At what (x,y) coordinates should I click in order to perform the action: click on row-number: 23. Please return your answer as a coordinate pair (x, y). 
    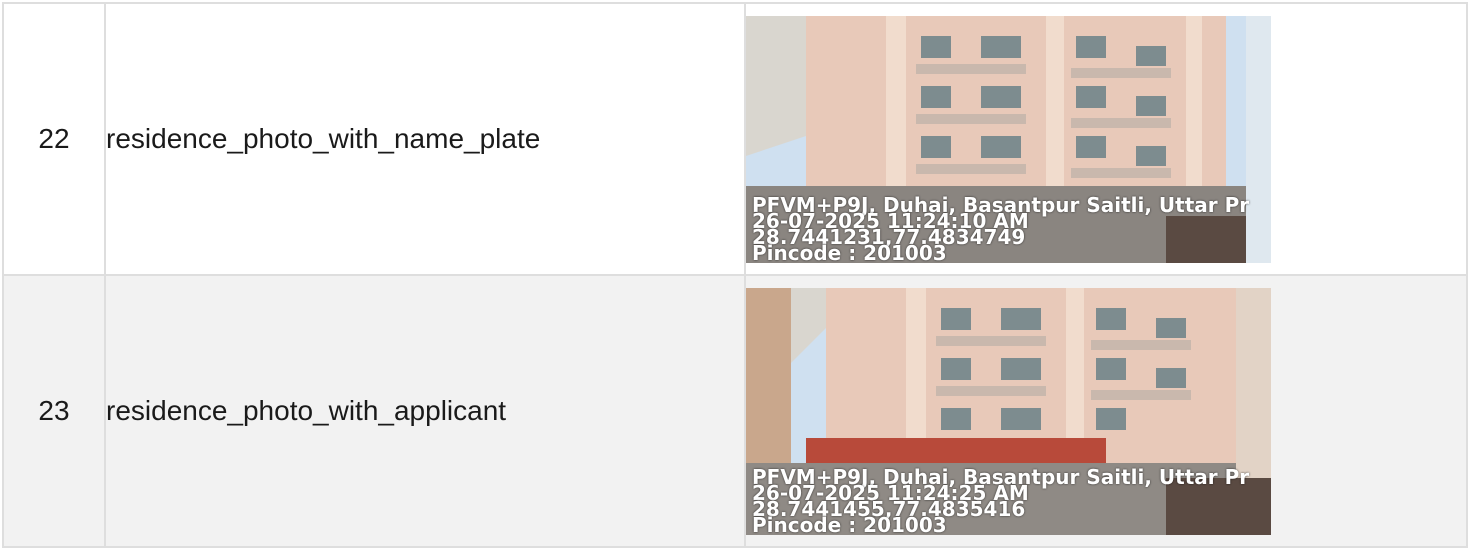
    Looking at the image, I should click on (54, 411).